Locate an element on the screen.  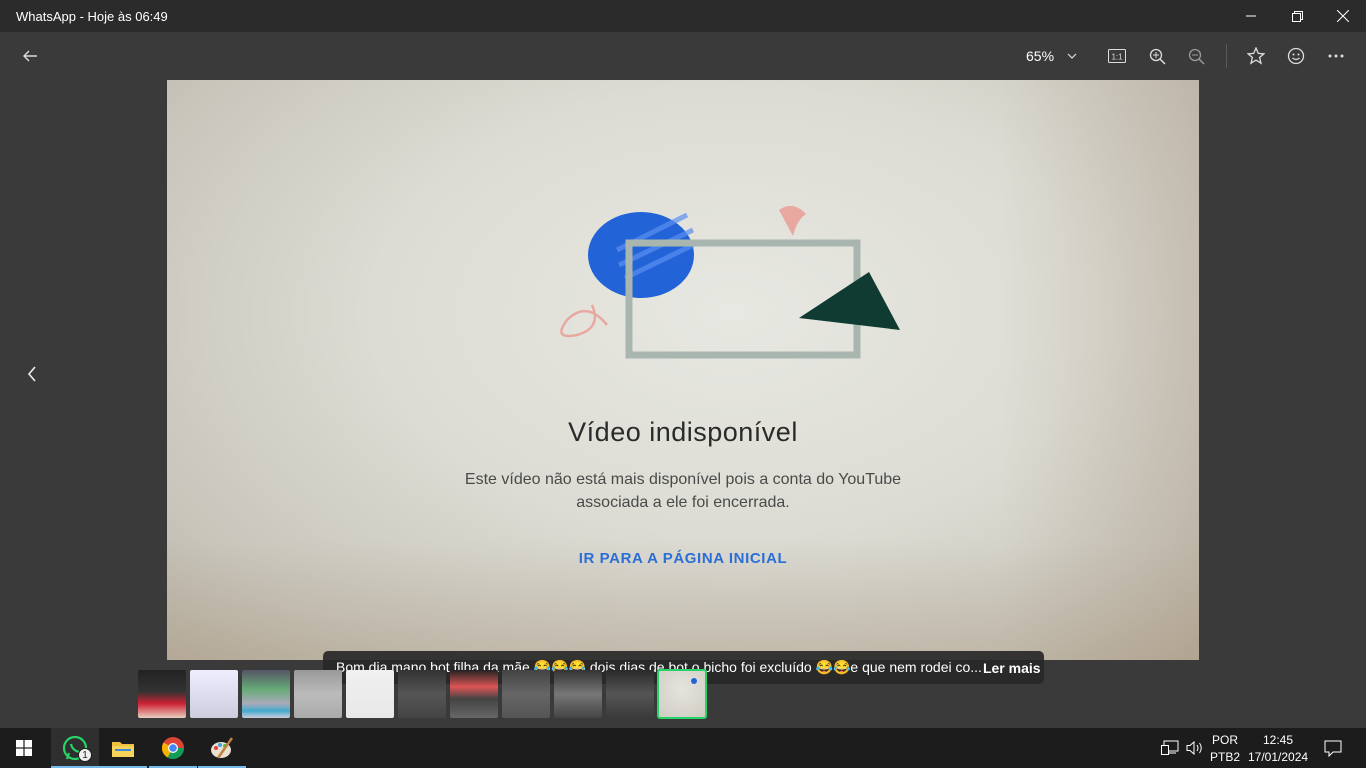
notification-icon is located at coordinates (1333, 749).